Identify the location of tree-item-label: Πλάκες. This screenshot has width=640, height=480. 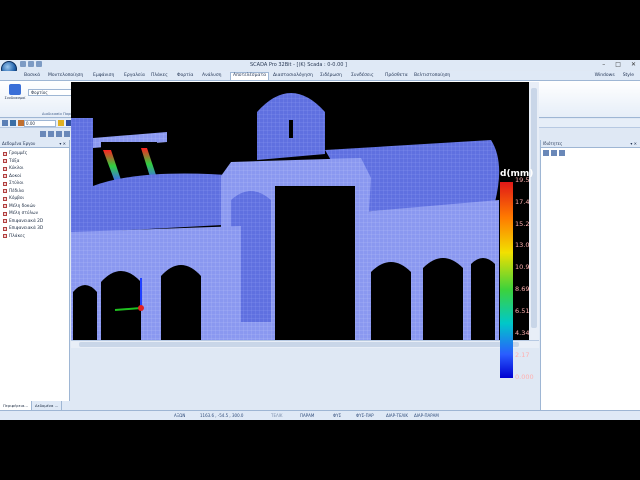
(17, 236).